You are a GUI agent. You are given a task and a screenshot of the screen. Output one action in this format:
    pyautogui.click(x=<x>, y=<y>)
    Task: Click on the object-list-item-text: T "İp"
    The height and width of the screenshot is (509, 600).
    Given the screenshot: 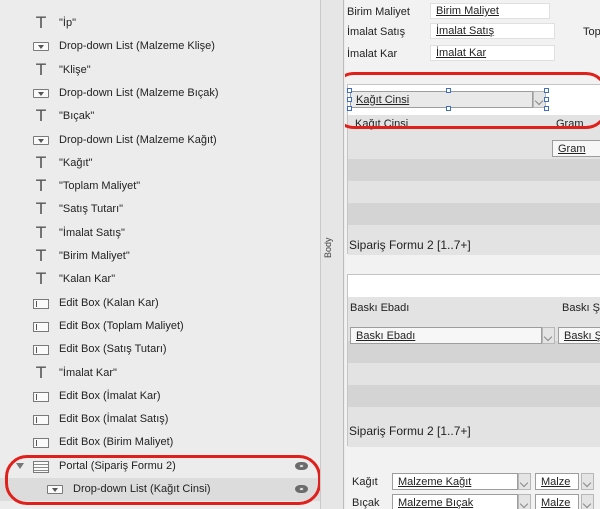 What is the action you would take?
    pyautogui.click(x=160, y=23)
    